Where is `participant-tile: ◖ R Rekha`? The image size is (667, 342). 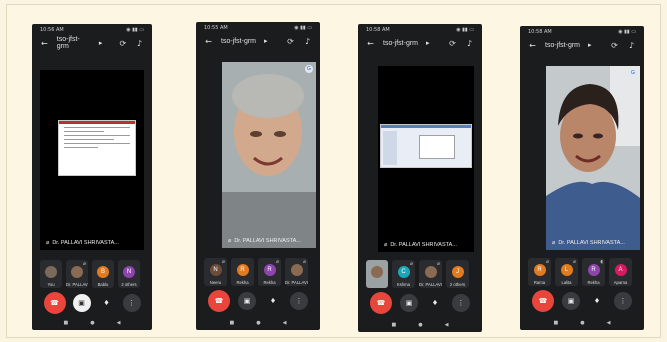
participant-tile: ◖ R Rekha is located at coordinates (593, 272).